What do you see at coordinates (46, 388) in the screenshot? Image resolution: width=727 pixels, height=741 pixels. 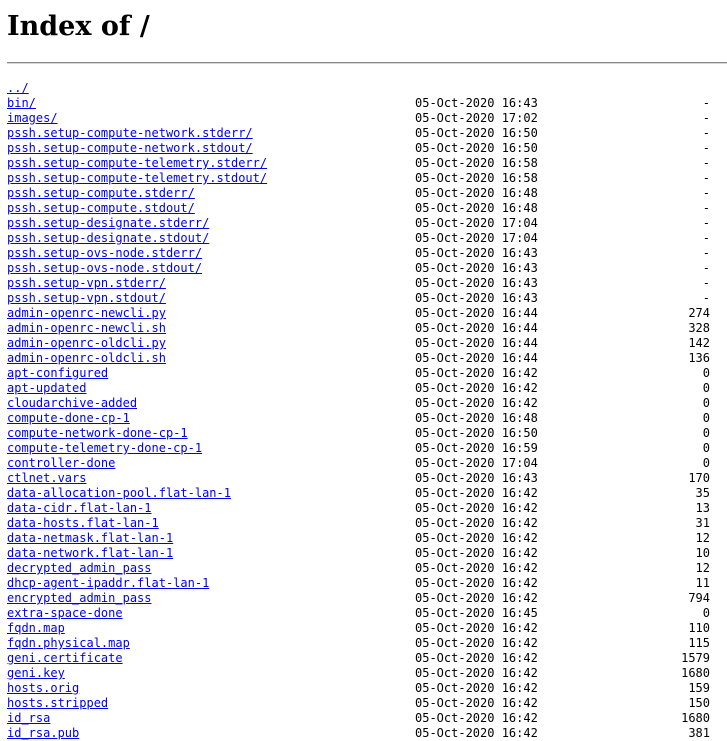 I see `file-link: apt-updated` at bounding box center [46, 388].